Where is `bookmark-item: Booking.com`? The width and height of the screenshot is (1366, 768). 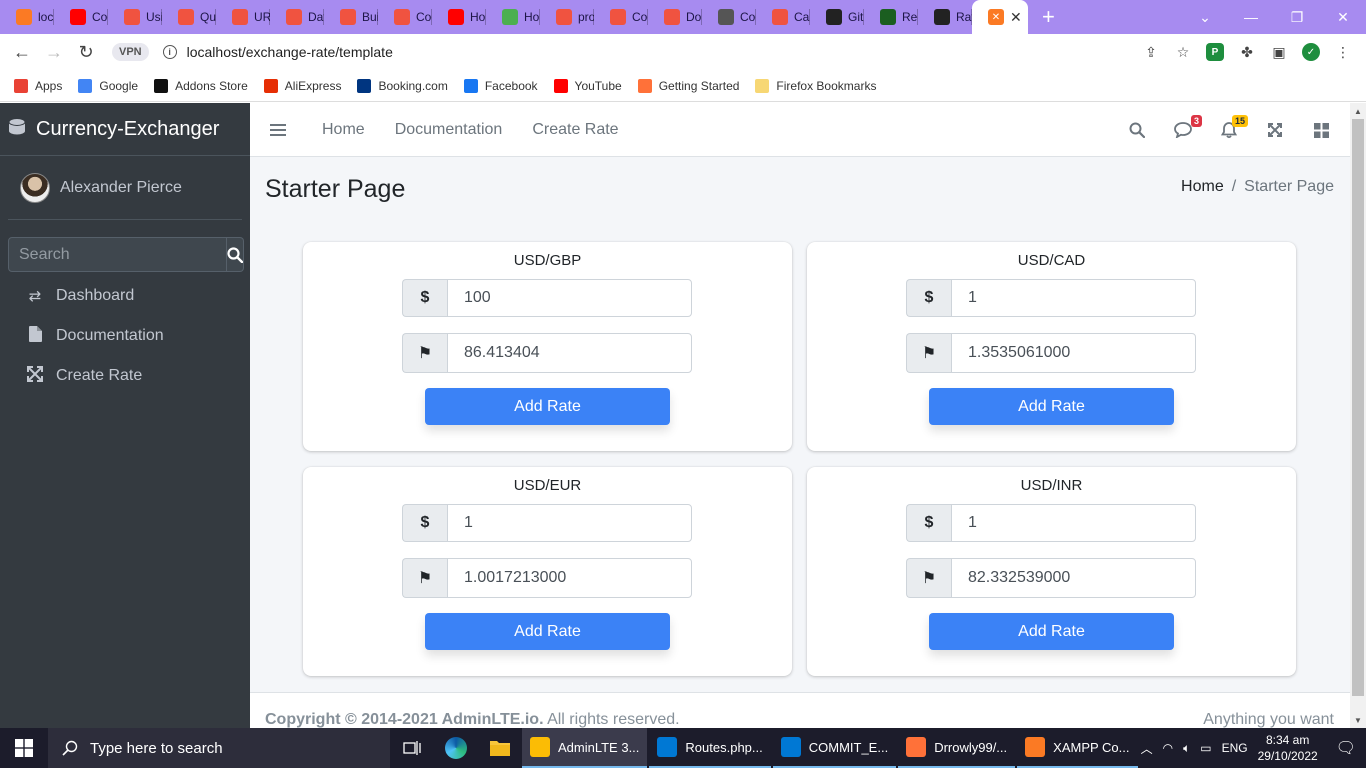 bookmark-item: Booking.com is located at coordinates (402, 85).